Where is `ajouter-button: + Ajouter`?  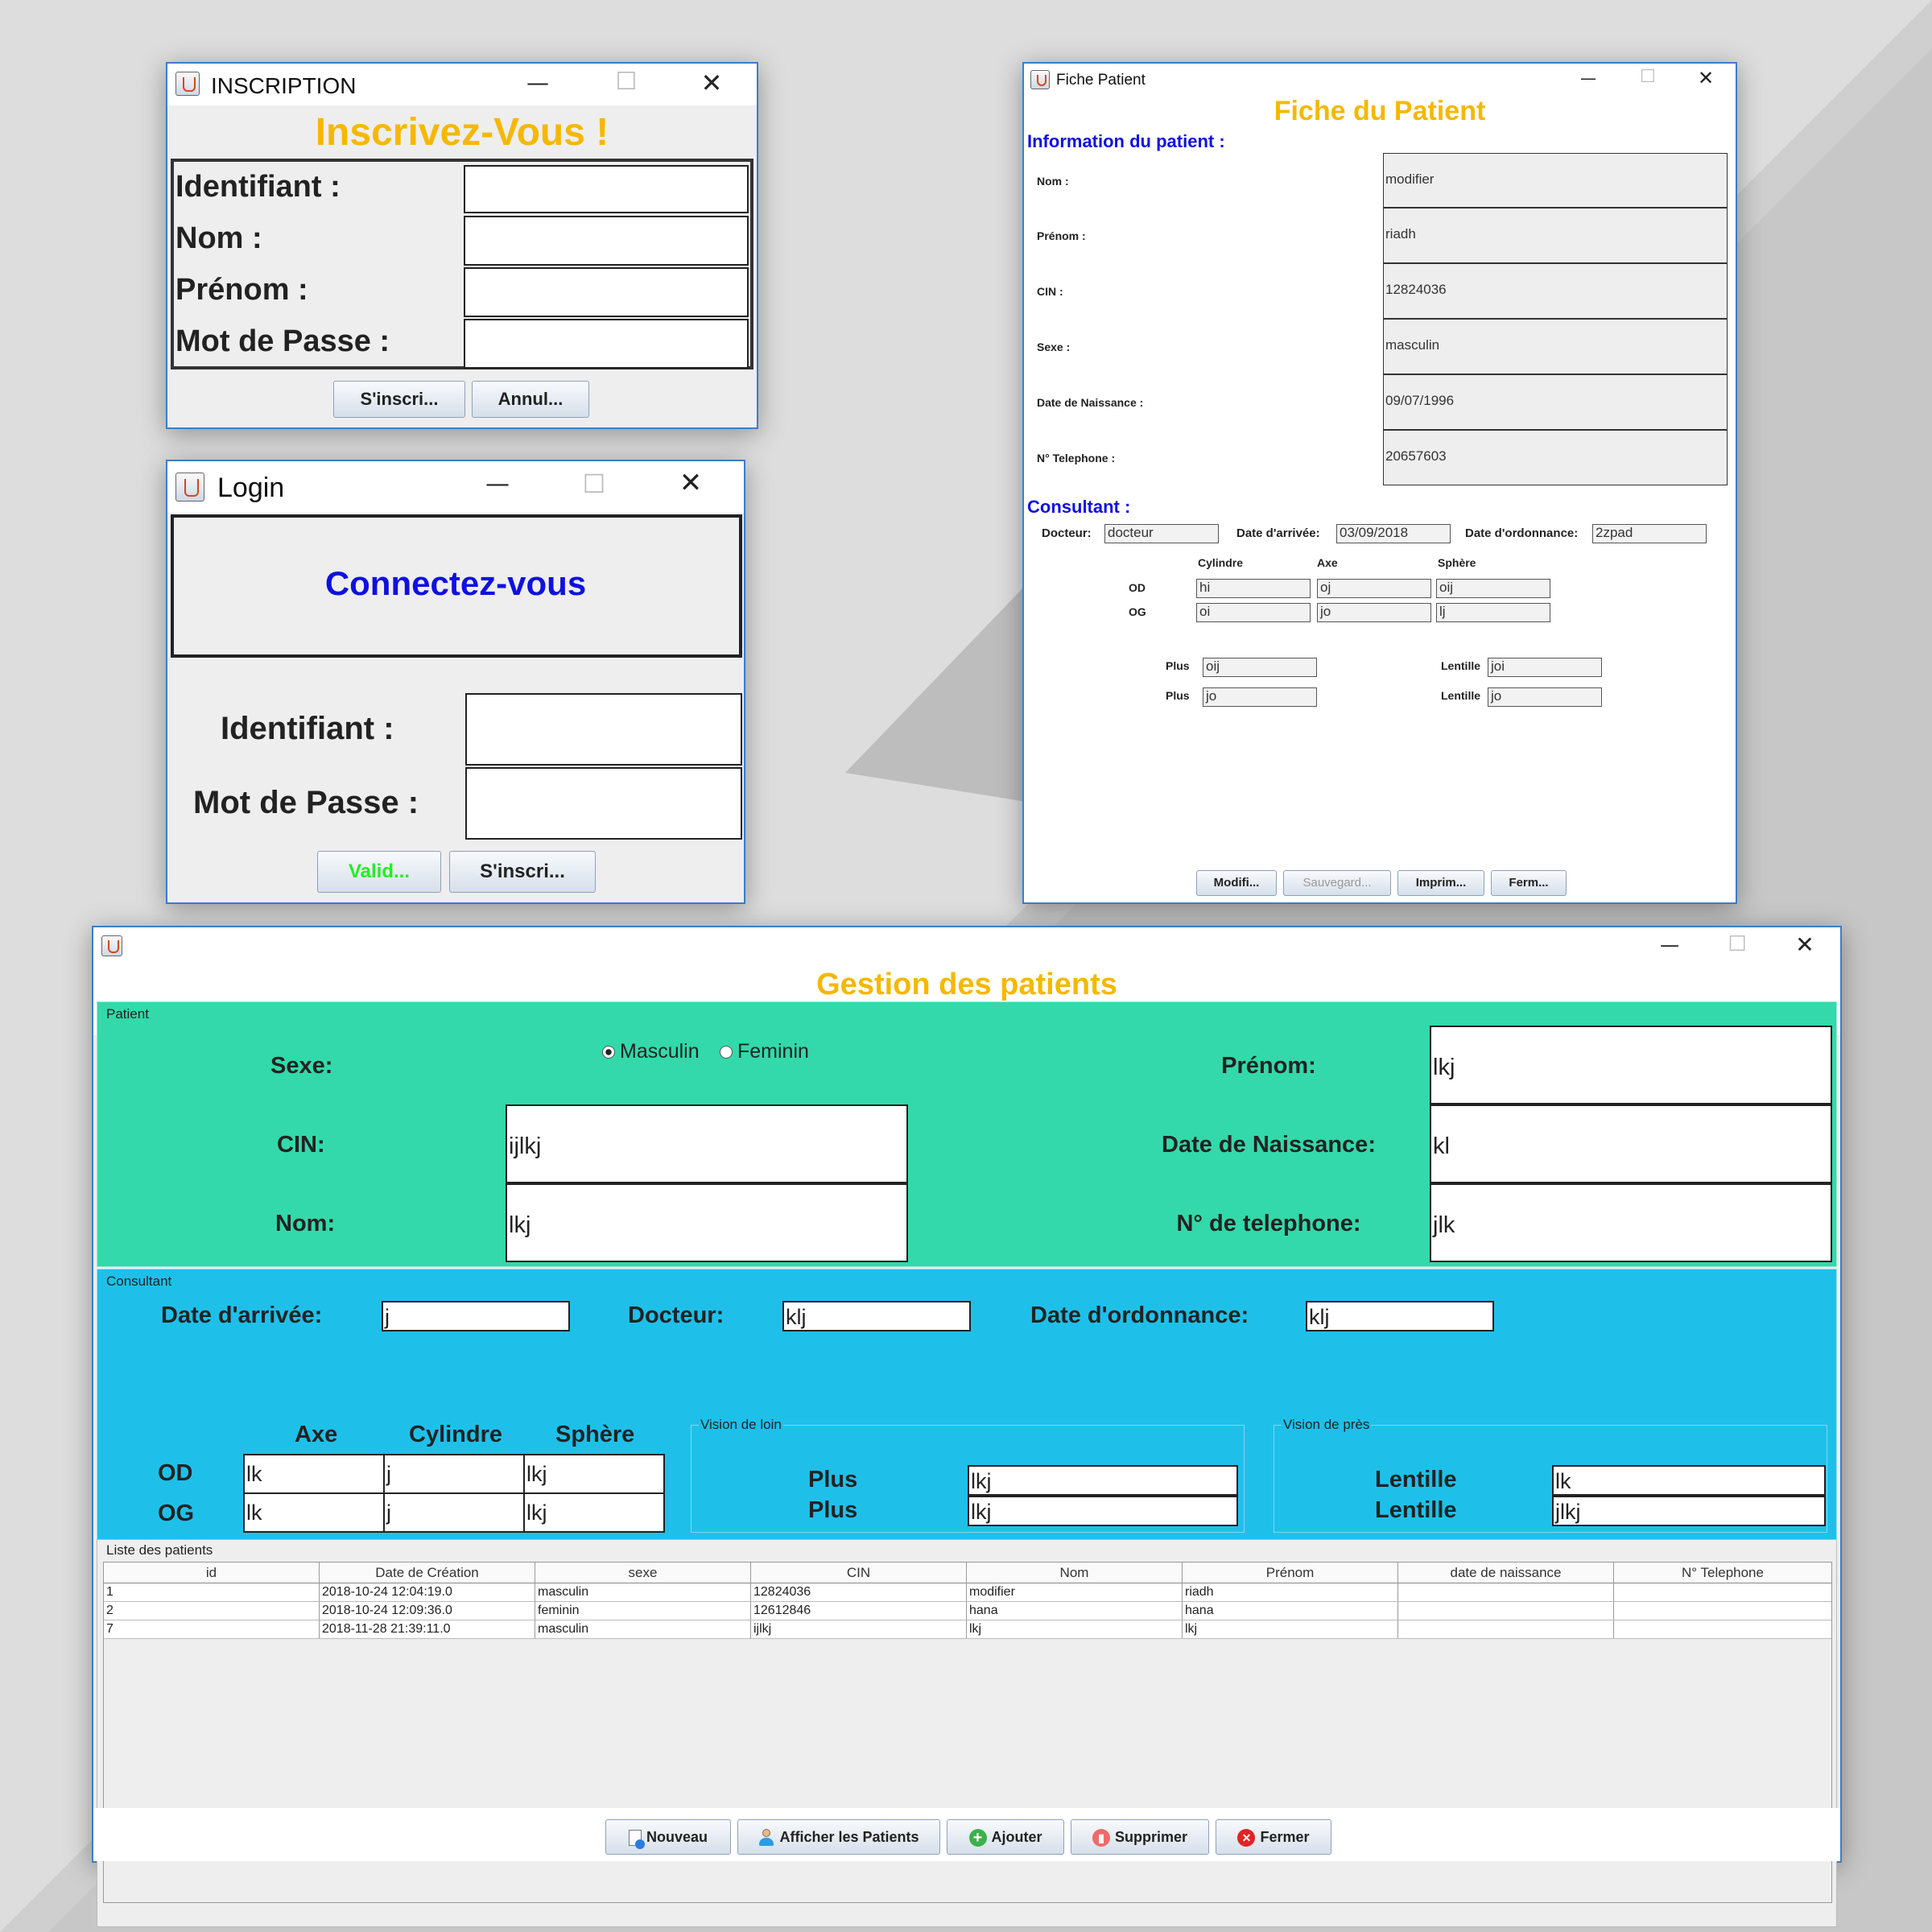
ajouter-button: + Ajouter is located at coordinates (1006, 1837).